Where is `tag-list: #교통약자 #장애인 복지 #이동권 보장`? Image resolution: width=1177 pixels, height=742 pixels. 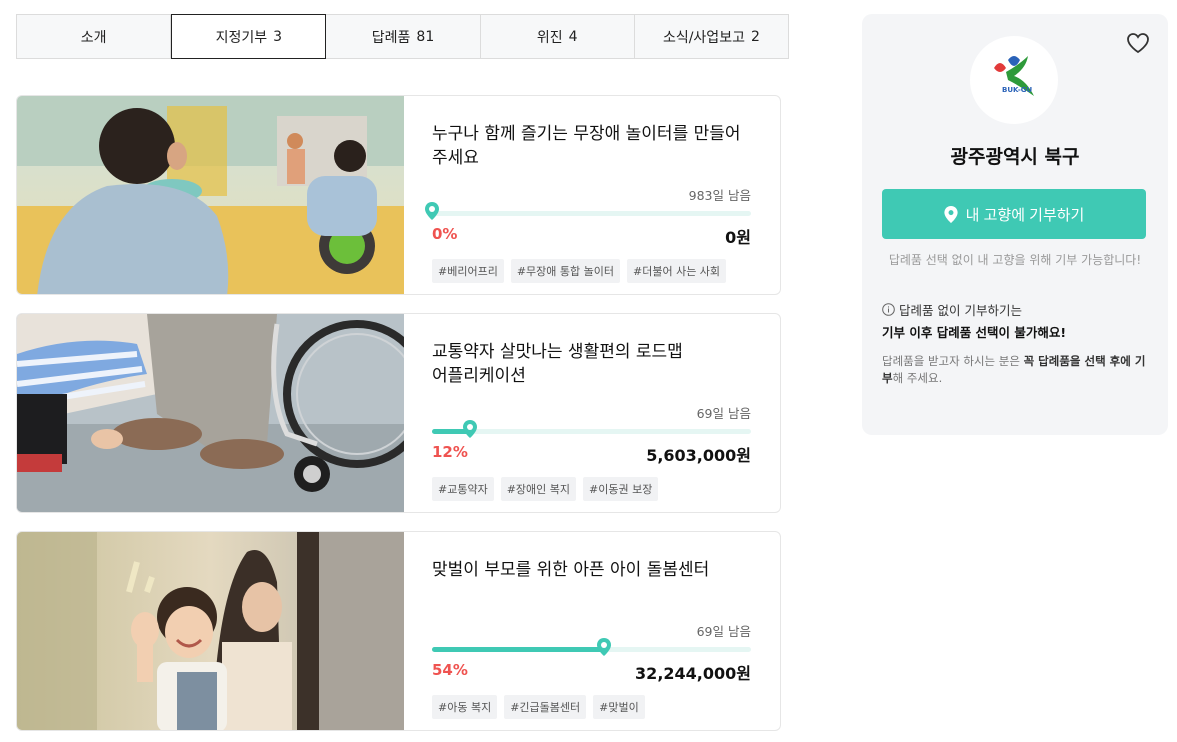
tag-list: #교통약자 #장애인 복지 #이동권 보장 is located at coordinates (545, 489).